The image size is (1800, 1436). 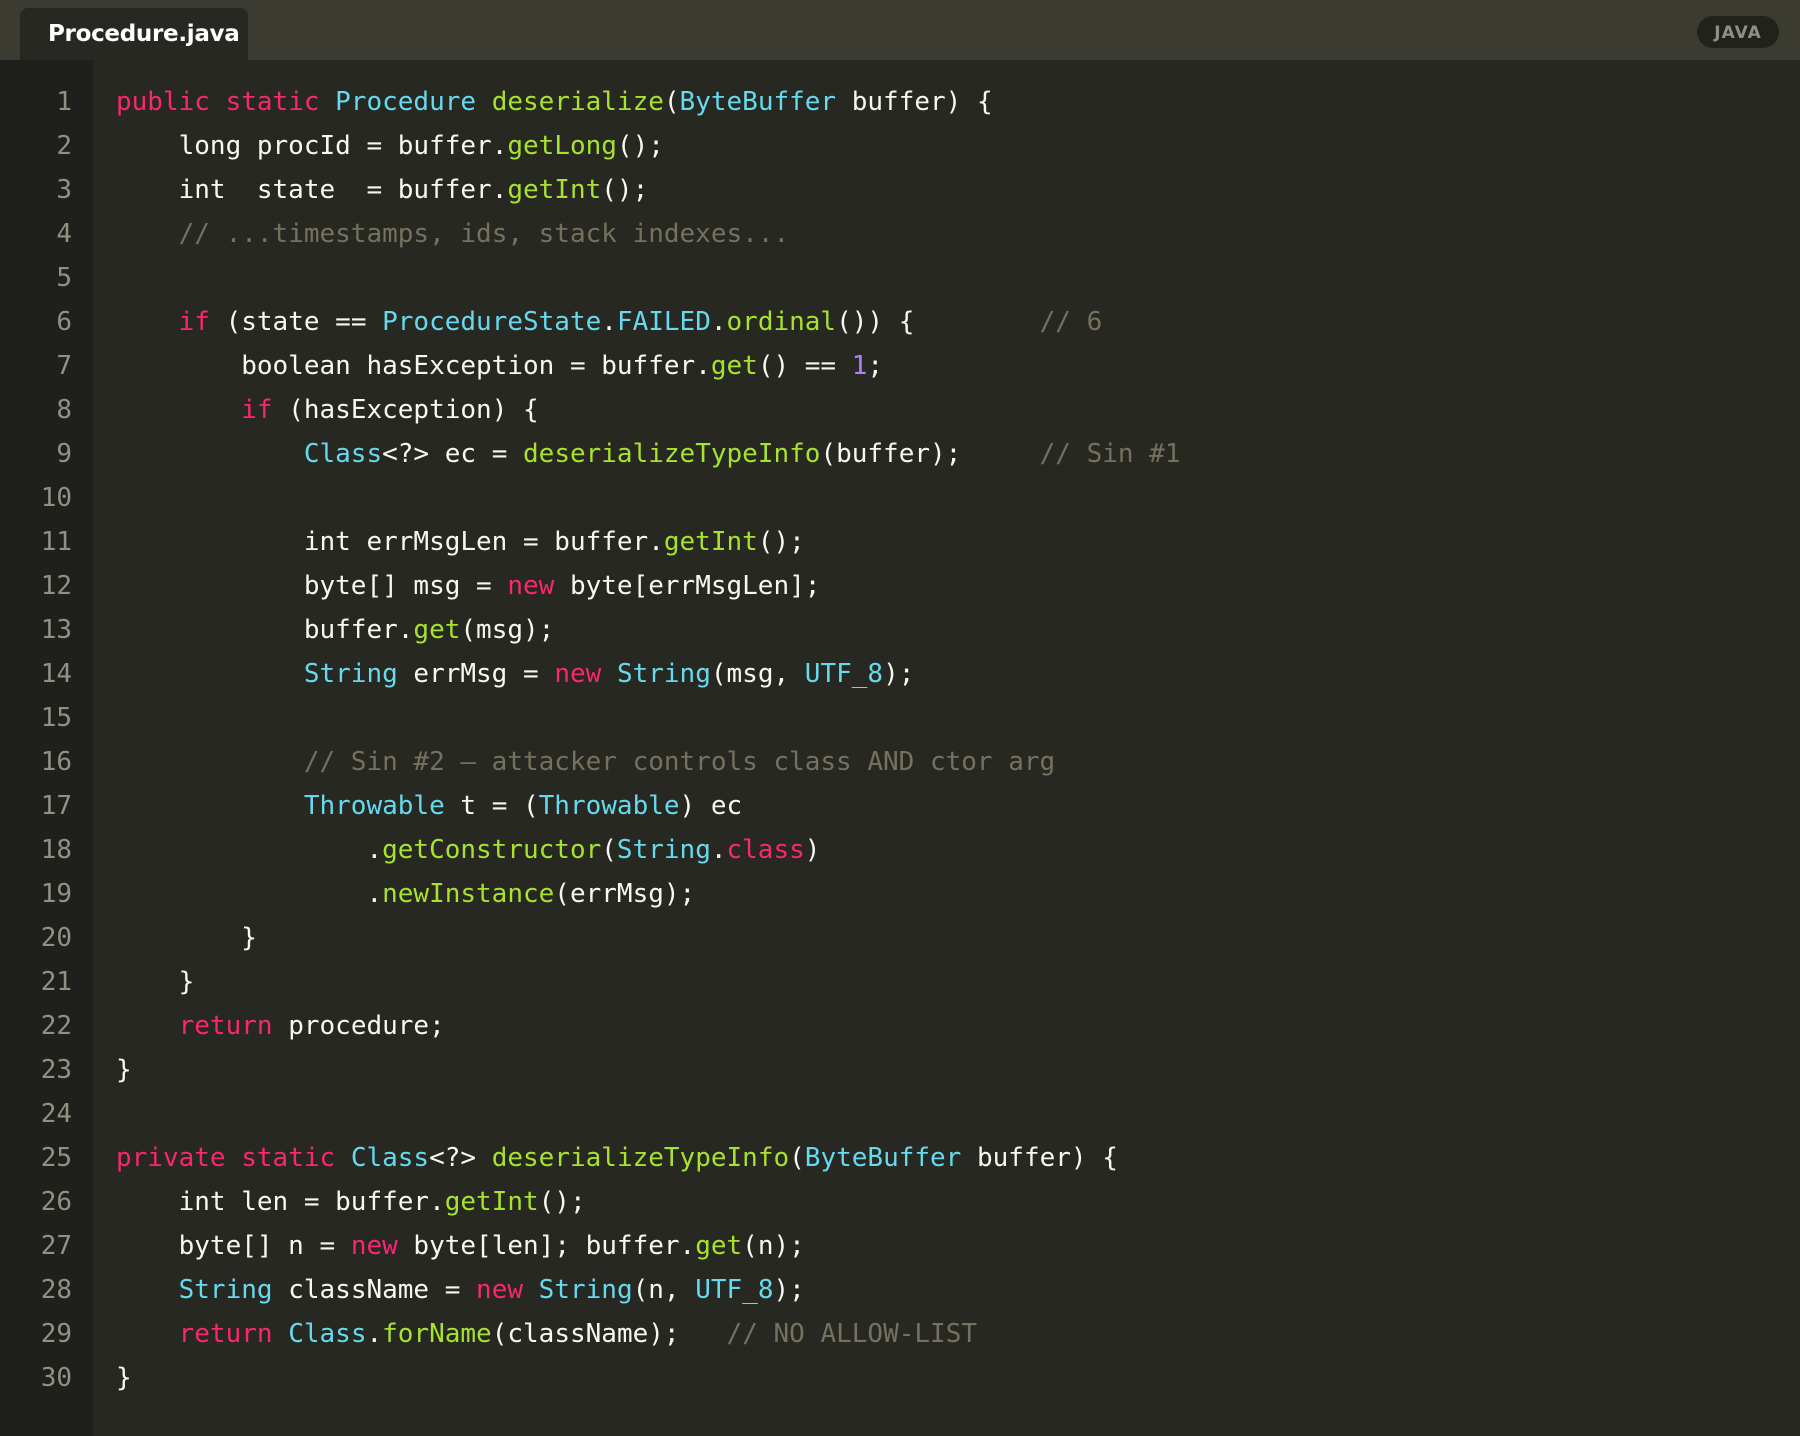 What do you see at coordinates (64, 278) in the screenshot?
I see `line-number: 5` at bounding box center [64, 278].